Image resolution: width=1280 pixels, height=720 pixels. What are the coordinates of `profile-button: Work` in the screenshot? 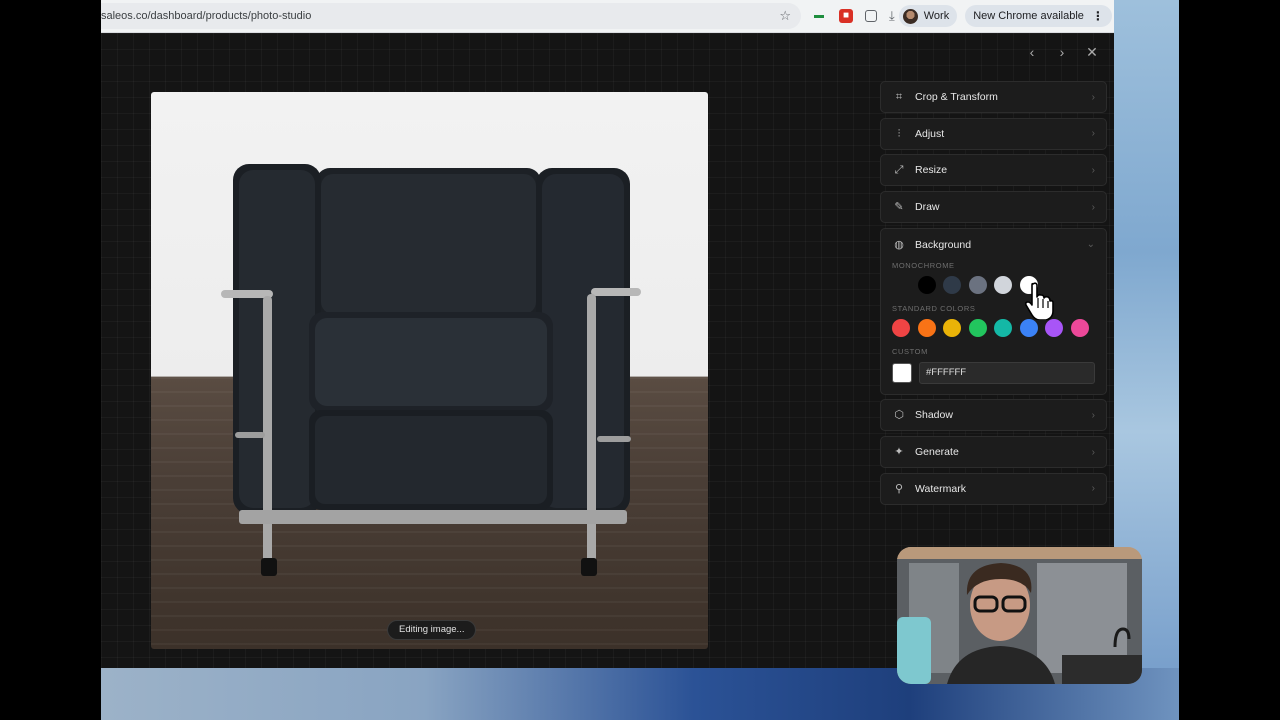 It's located at (928, 16).